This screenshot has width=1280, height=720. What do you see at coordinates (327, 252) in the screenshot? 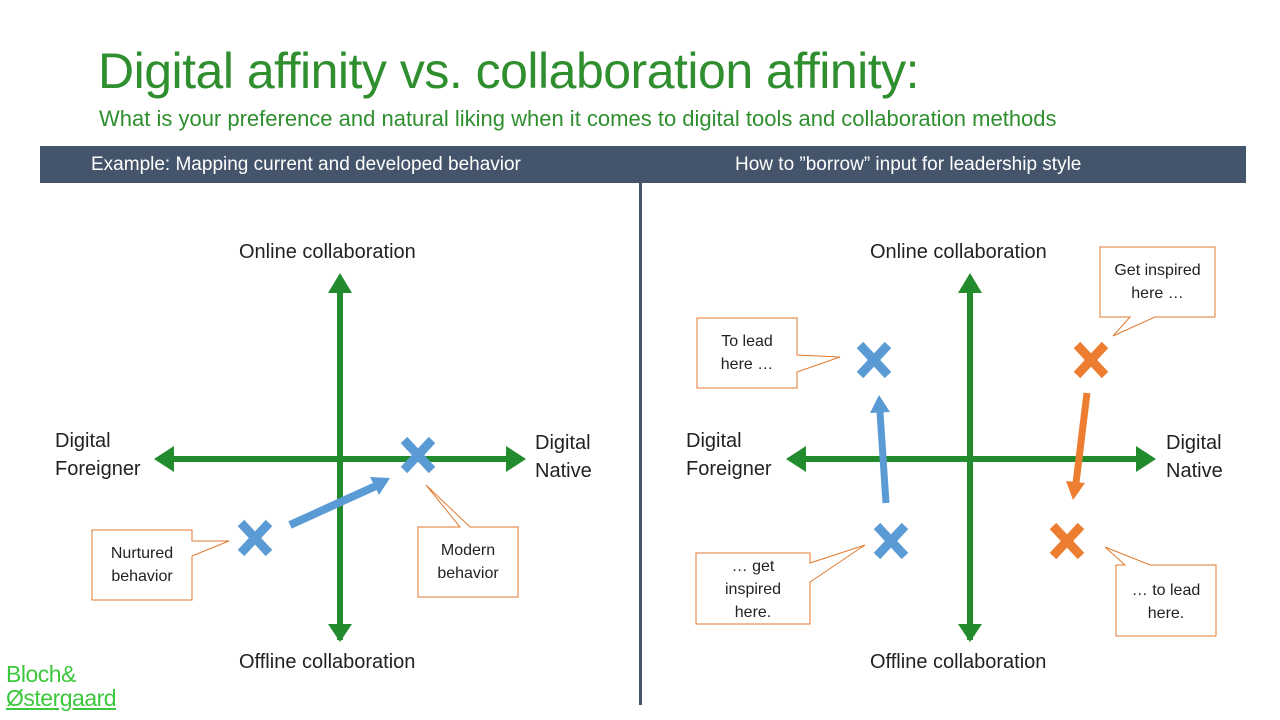
I see `left-axis-label-online: Online collaboration` at bounding box center [327, 252].